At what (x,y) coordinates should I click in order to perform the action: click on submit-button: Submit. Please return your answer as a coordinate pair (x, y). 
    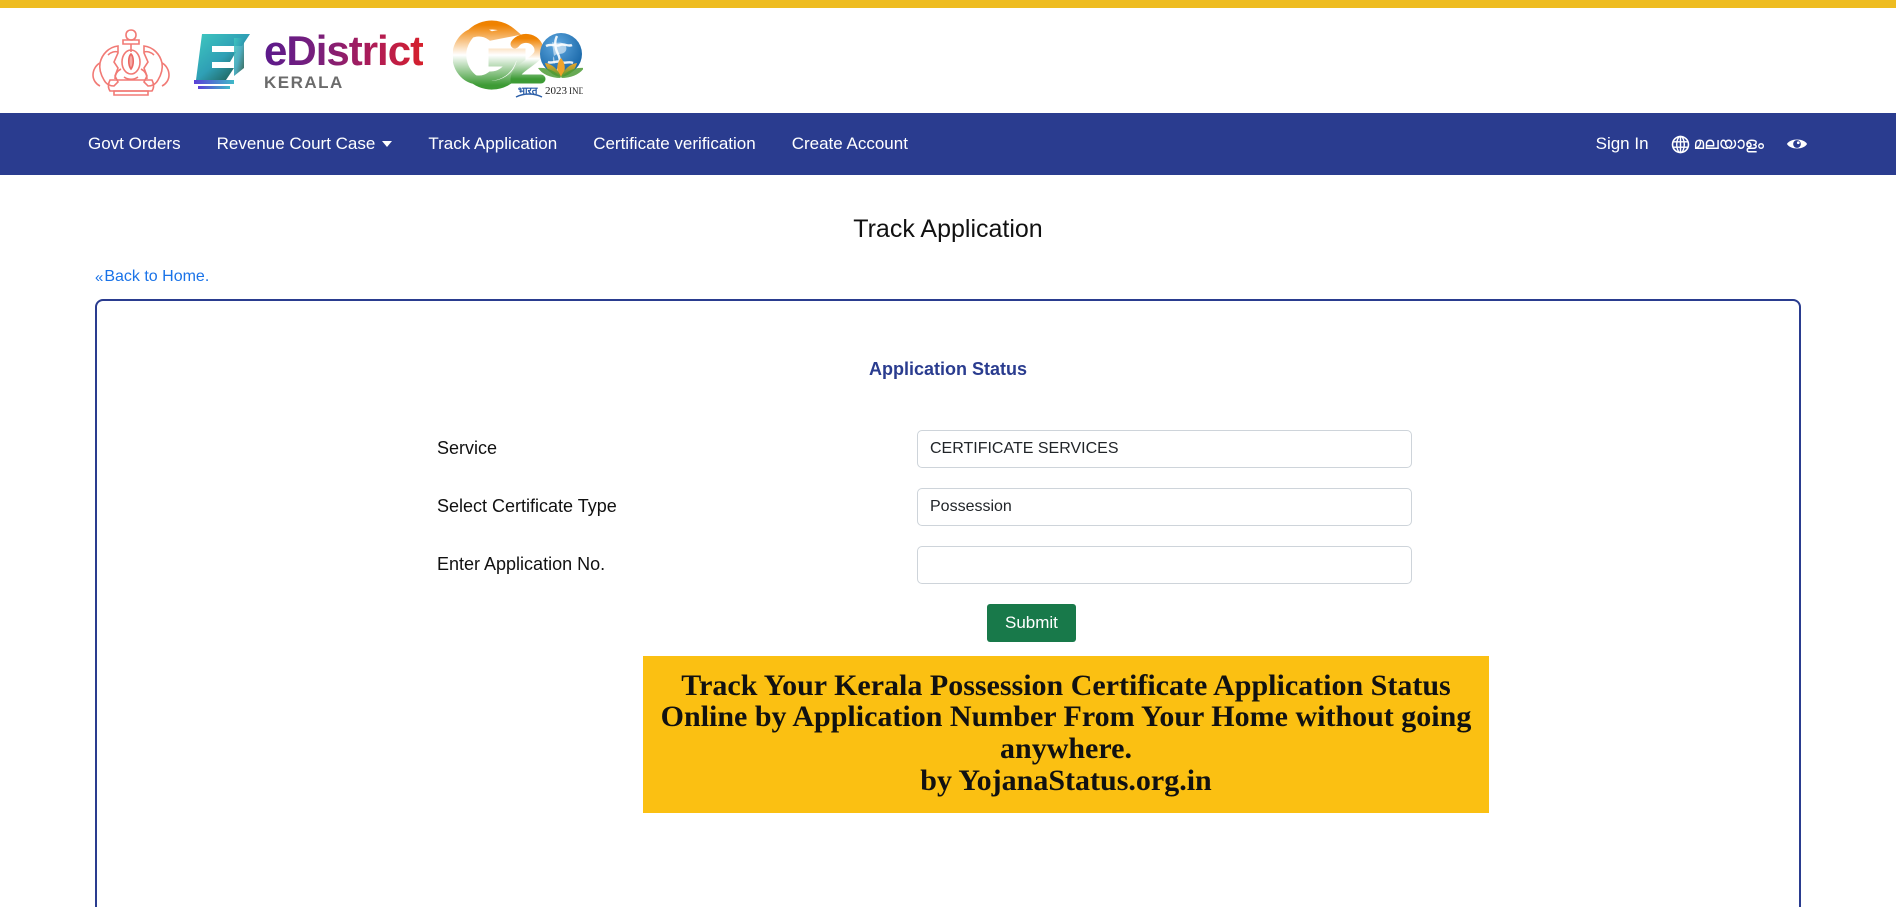
    Looking at the image, I should click on (1031, 622).